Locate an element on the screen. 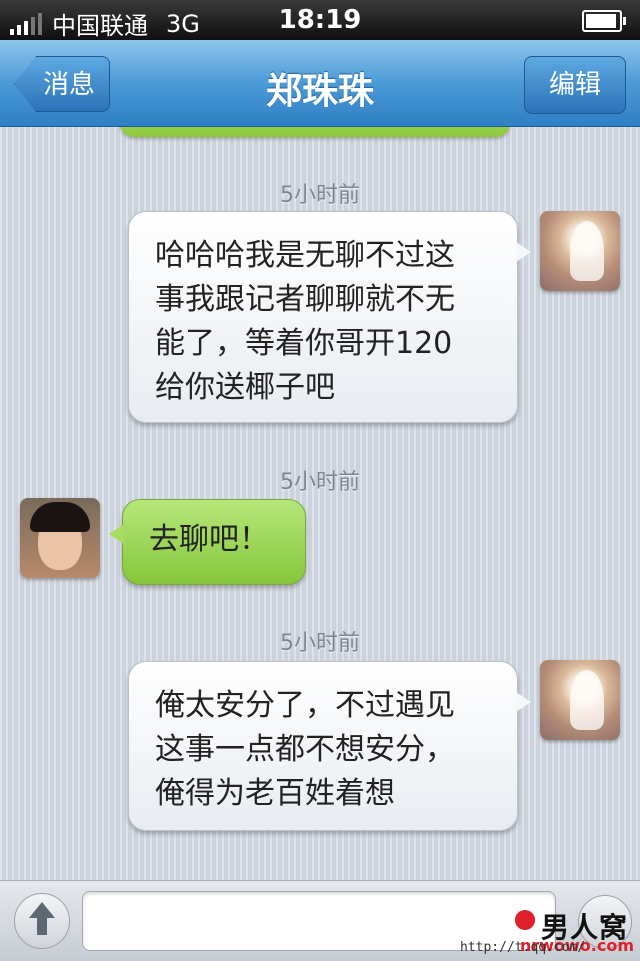 This screenshot has width=640, height=961. message-line: 事我跟记者聊聊就不无 is located at coordinates (305, 299).